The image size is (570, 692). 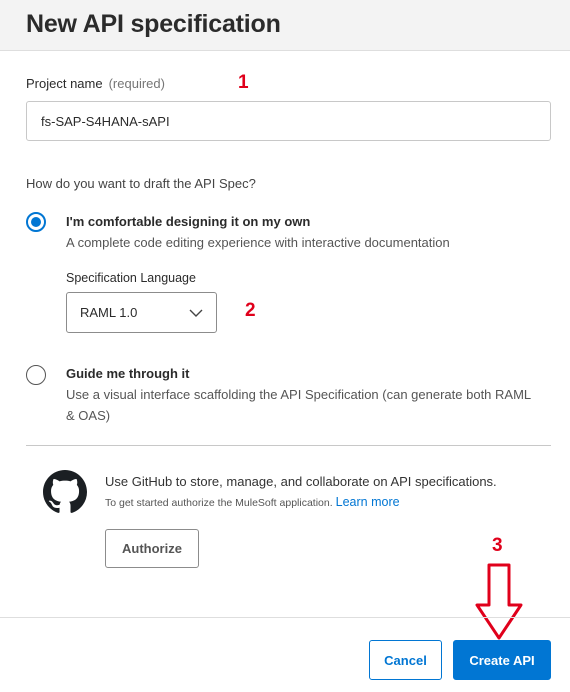 What do you see at coordinates (141, 183) in the screenshot?
I see `draft-question: How do you want to draft the API Spec?` at bounding box center [141, 183].